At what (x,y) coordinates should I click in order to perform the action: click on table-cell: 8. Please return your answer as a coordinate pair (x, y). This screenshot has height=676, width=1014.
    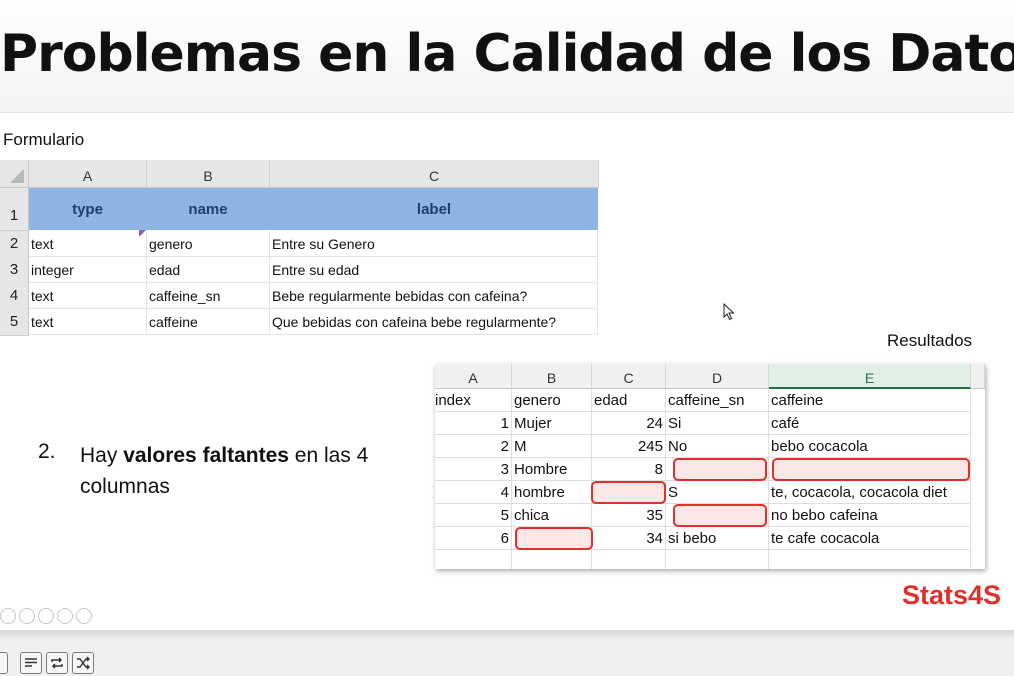
    Looking at the image, I should click on (629, 469).